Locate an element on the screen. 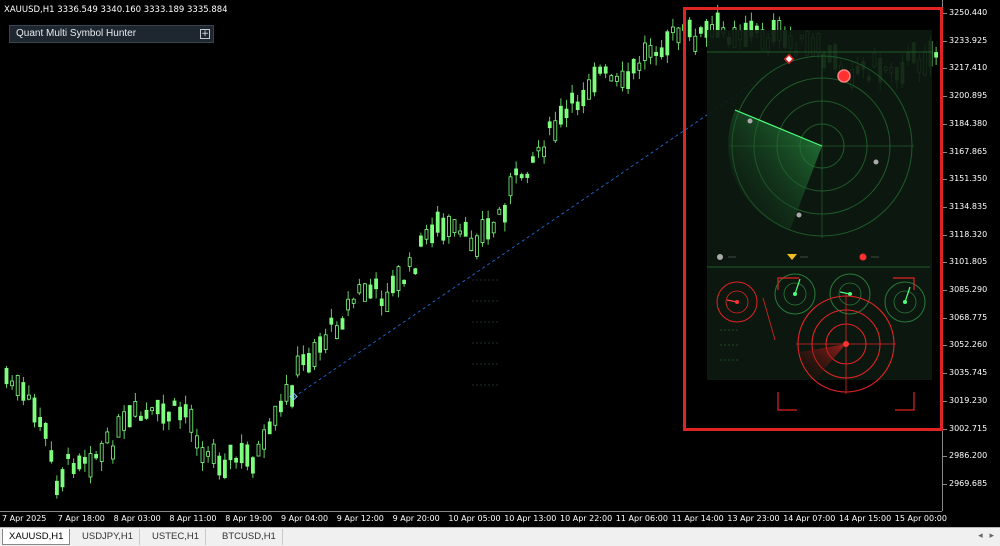 This screenshot has width=1000, height=546. tab-usdjpy-h1: USDJPY,H1 is located at coordinates (108, 537).